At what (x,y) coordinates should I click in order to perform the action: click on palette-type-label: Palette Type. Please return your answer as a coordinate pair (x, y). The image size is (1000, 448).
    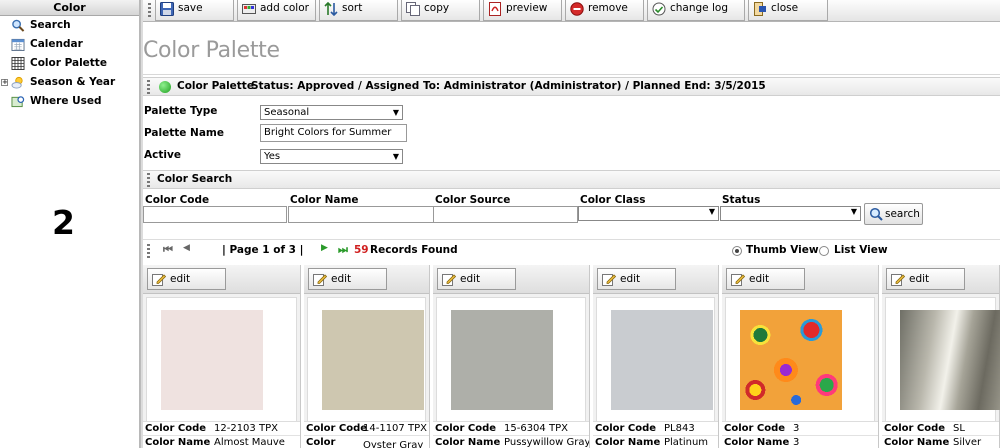
    Looking at the image, I should click on (181, 111).